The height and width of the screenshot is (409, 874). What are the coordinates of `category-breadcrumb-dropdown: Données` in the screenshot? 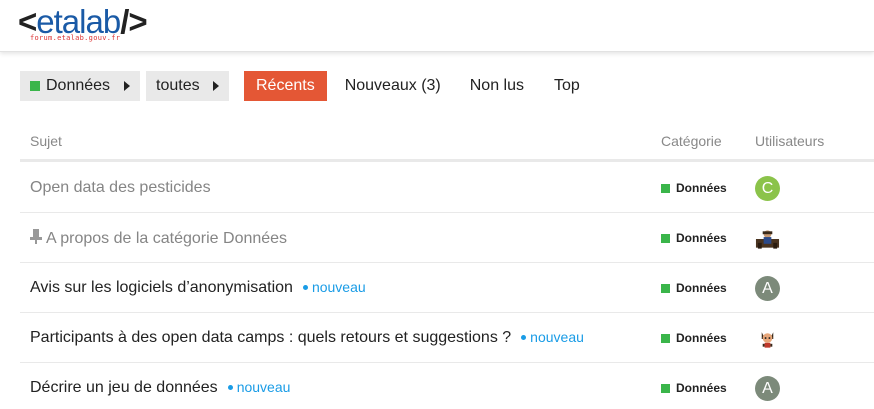 It's located at (80, 86).